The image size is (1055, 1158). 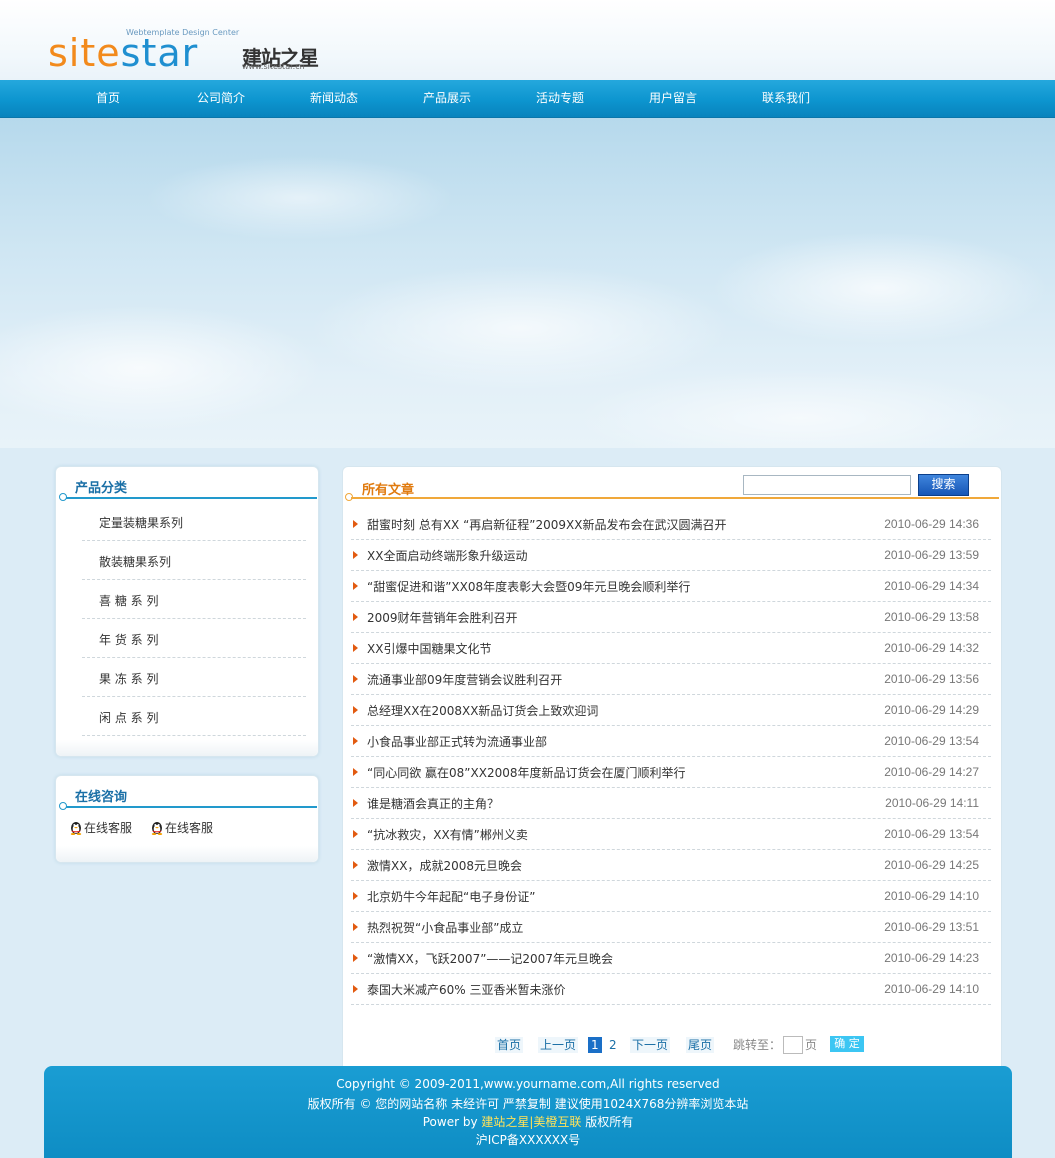 I want to click on footer-icp: 沪ICP备XXXXXX号, so click(x=528, y=1140).